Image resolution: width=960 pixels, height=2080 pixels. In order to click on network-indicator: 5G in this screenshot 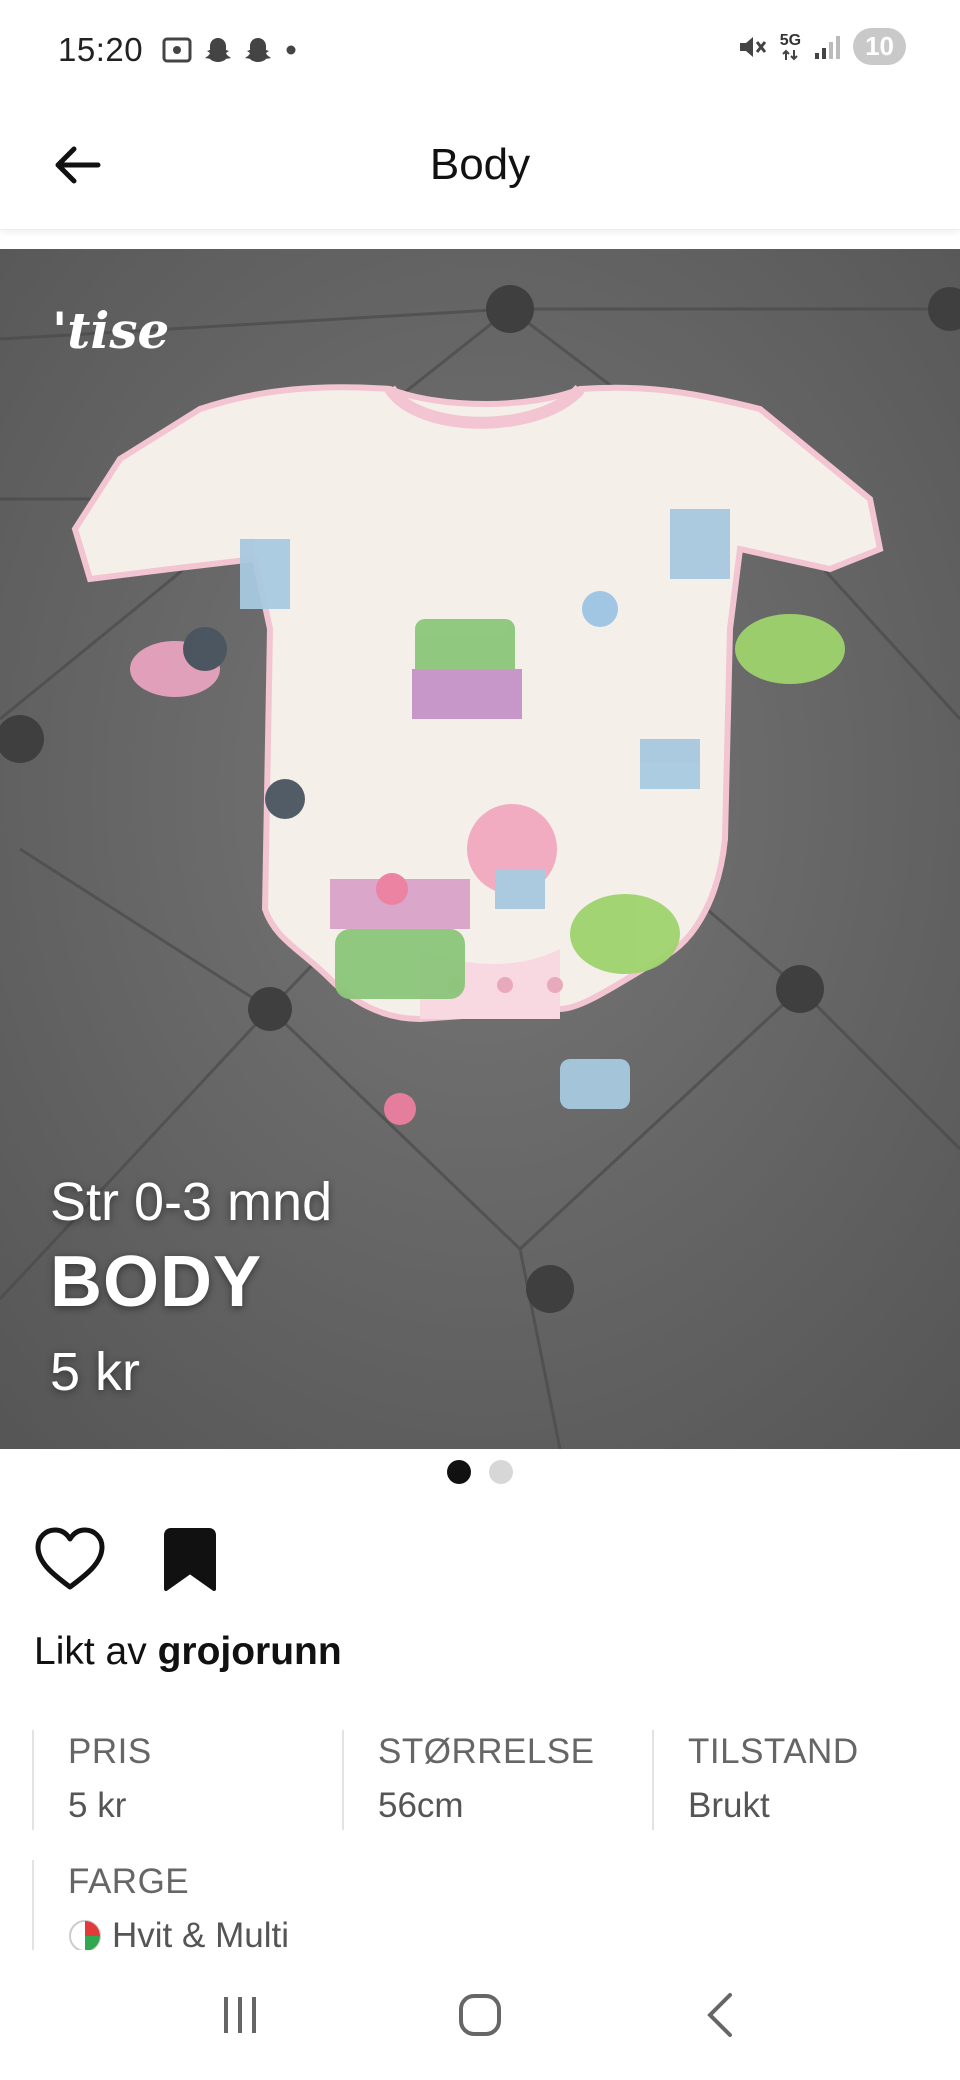, I will do `click(790, 46)`.